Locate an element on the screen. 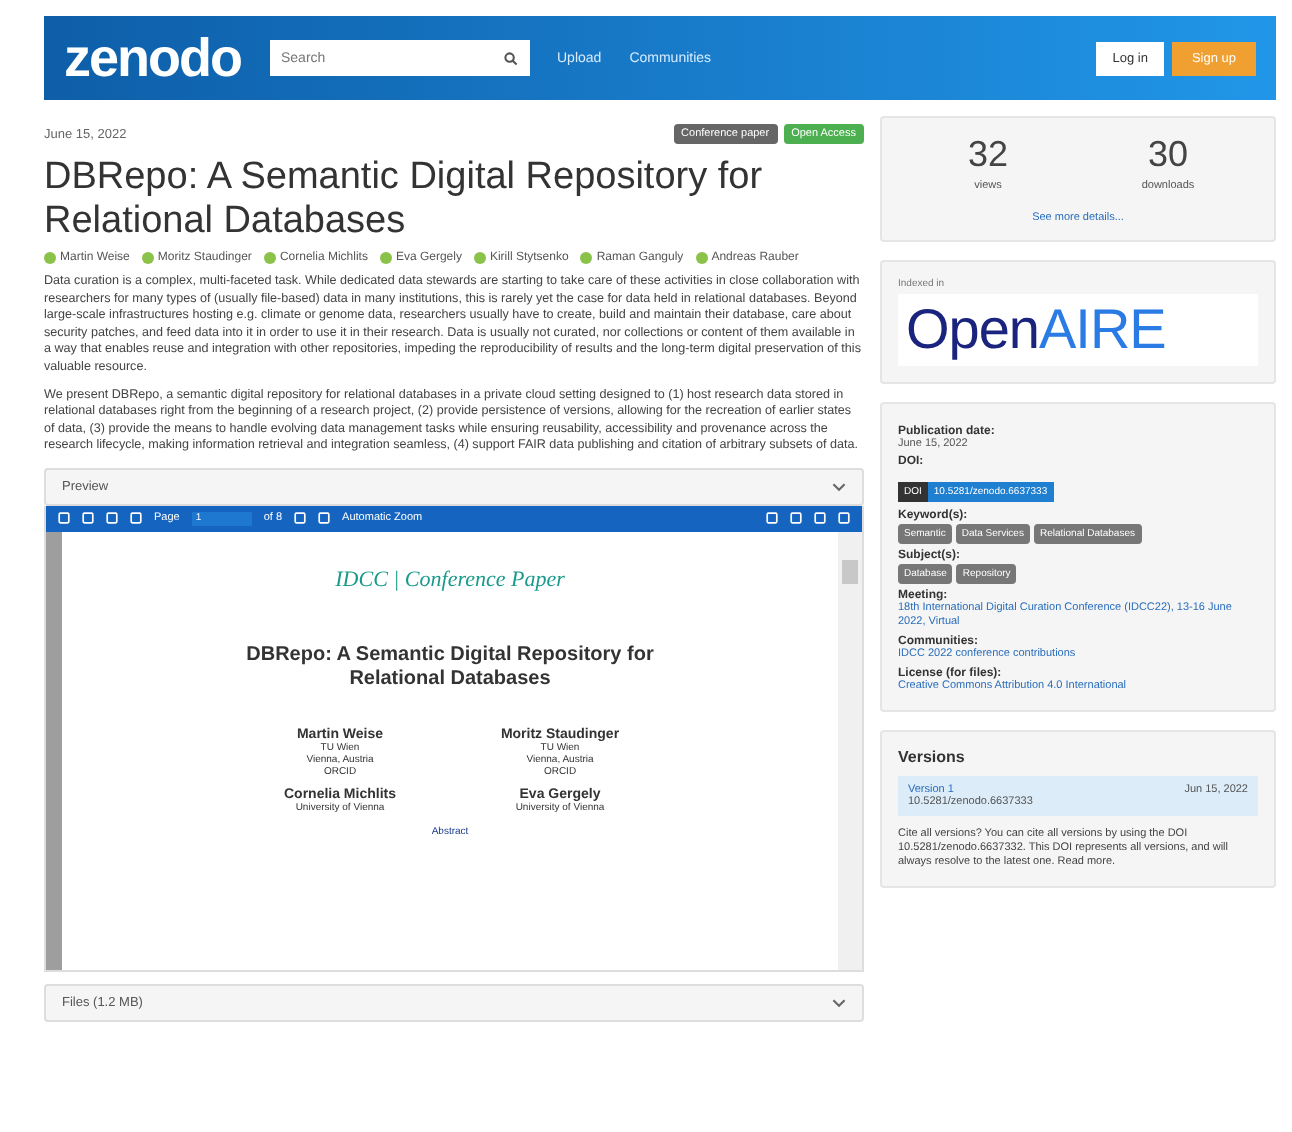  logo: zenodo is located at coordinates (152, 58).